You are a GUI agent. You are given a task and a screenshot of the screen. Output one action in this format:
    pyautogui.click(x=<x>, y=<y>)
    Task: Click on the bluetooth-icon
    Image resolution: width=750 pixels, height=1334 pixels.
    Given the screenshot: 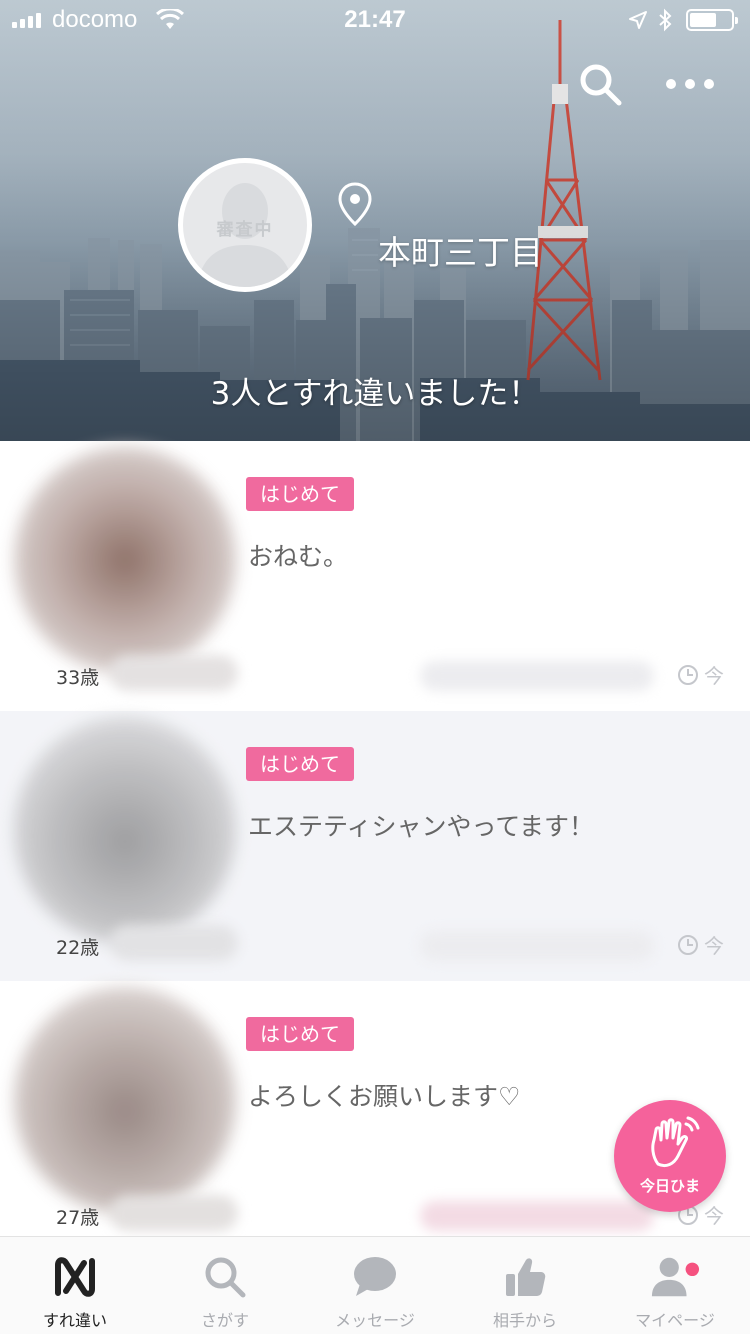 What is the action you would take?
    pyautogui.click(x=665, y=22)
    